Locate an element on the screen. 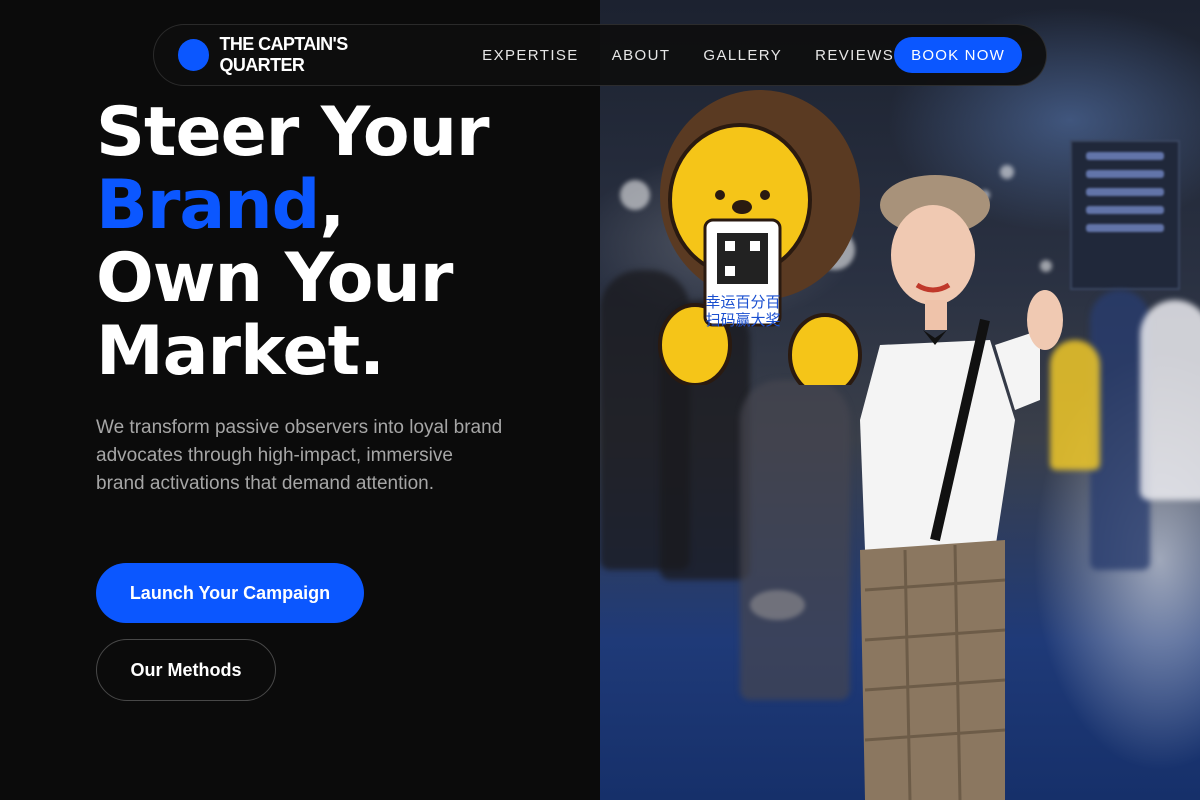 The height and width of the screenshot is (800, 1200). mascot-sign-icon: 幸运百分百 扫码赢大奖 is located at coordinates (760, 237).